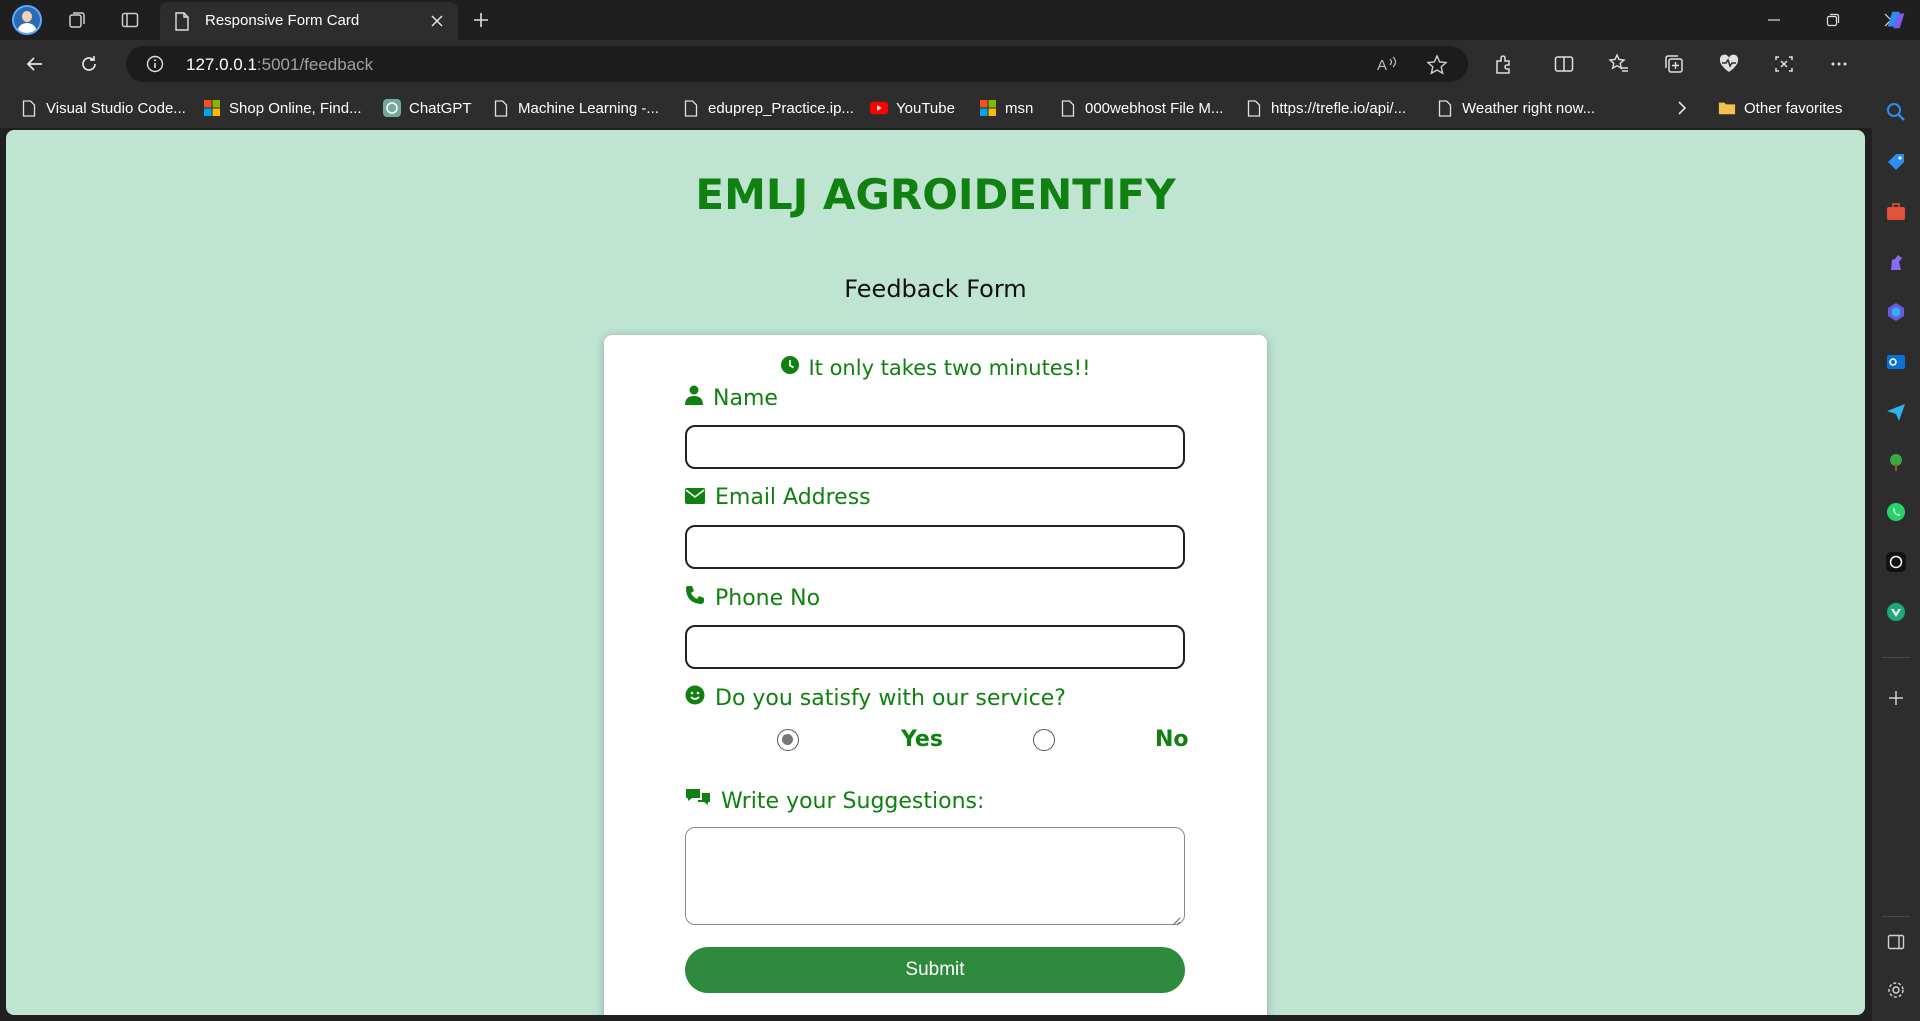 Image resolution: width=1920 pixels, height=1021 pixels. I want to click on read-aloud-icon: A, so click(1387, 66).